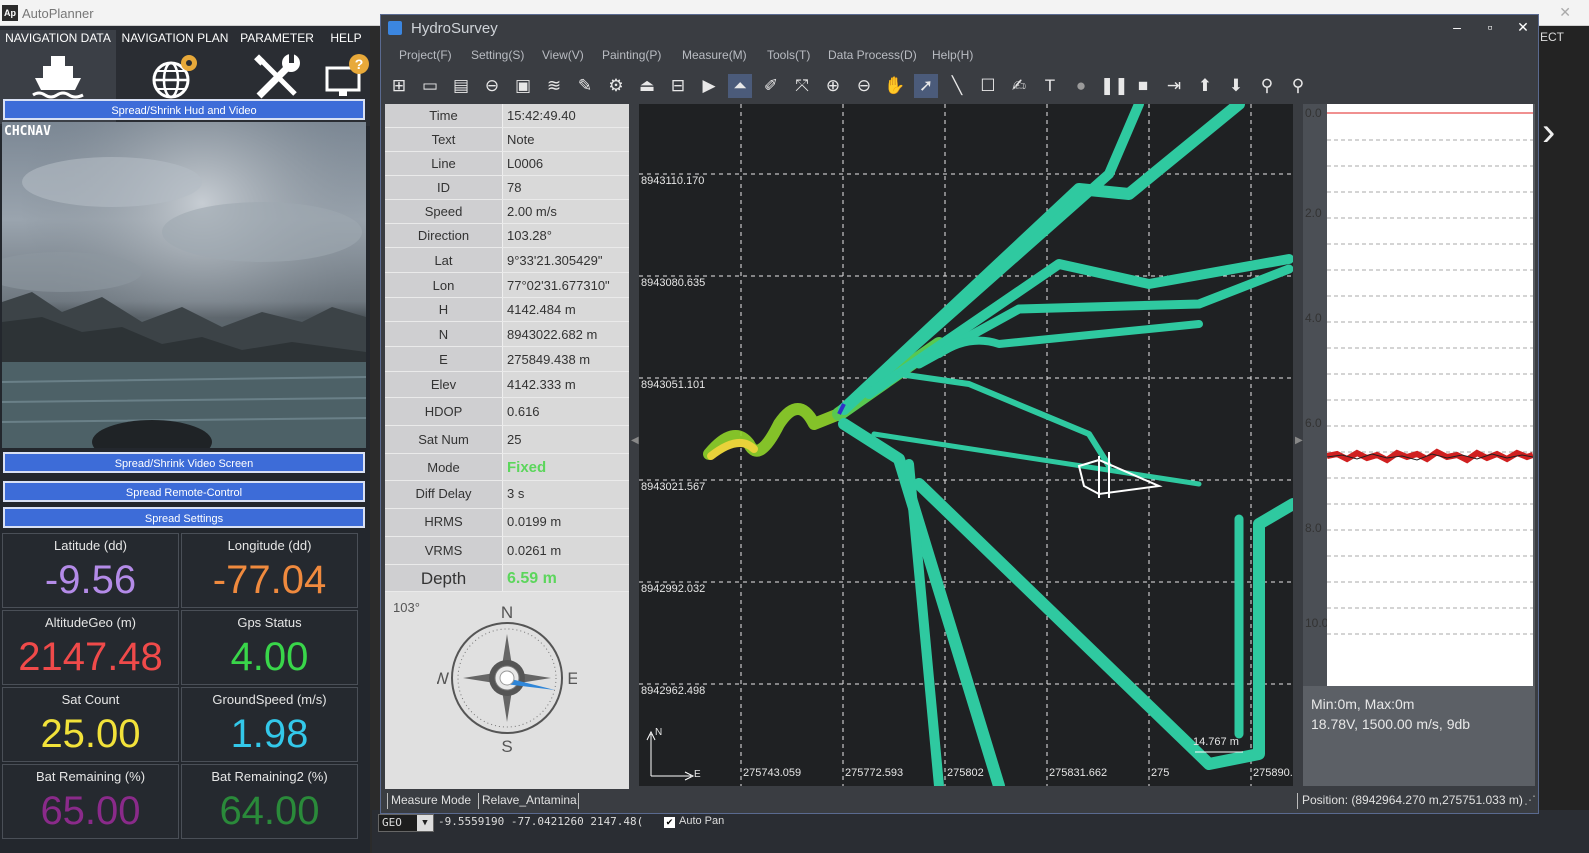 The image size is (1589, 853). Describe the element at coordinates (1391, 724) in the screenshot. I see `depth-sounder-params: 18.78V, 1500.00 m/s, 9db` at that location.